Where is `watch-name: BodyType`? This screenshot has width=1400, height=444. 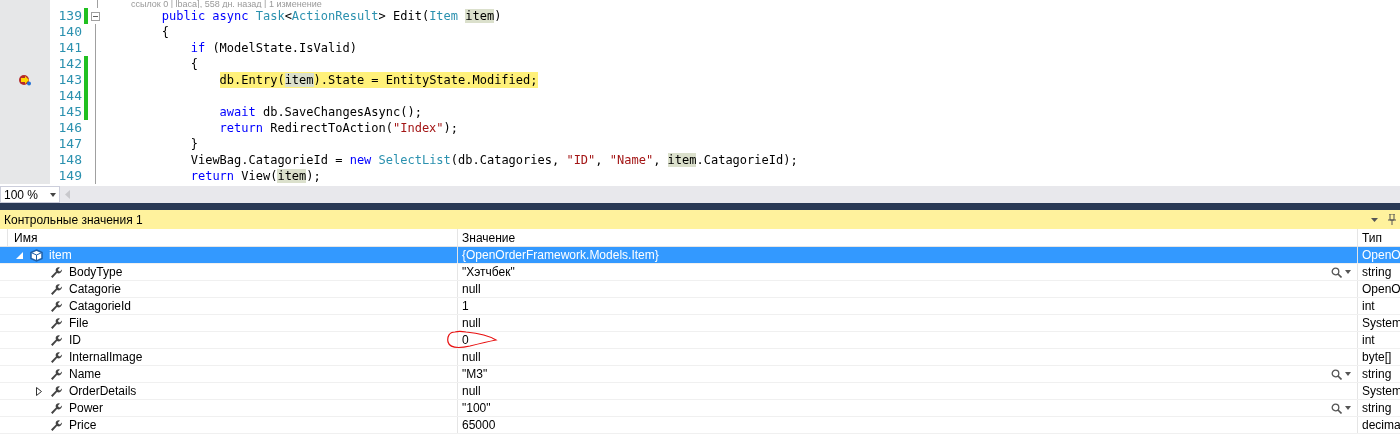 watch-name: BodyType is located at coordinates (96, 272).